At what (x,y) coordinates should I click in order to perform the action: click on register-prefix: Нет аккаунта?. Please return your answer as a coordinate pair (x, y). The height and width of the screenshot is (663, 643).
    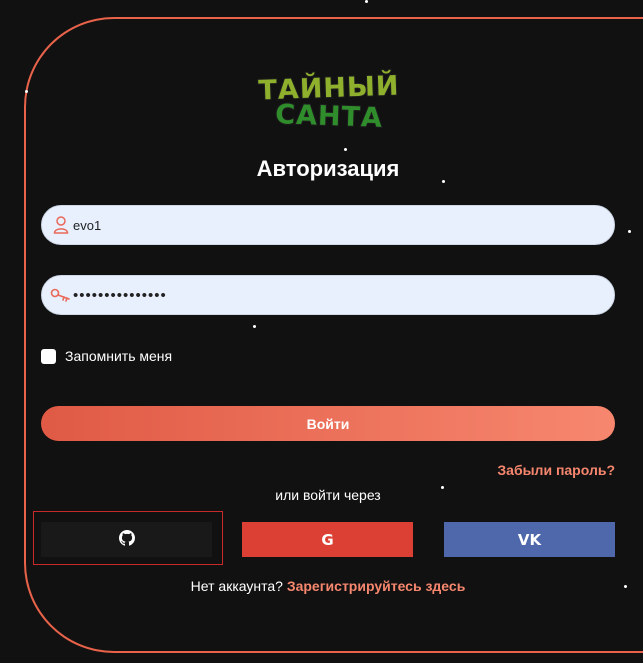
    Looking at the image, I should click on (236, 586).